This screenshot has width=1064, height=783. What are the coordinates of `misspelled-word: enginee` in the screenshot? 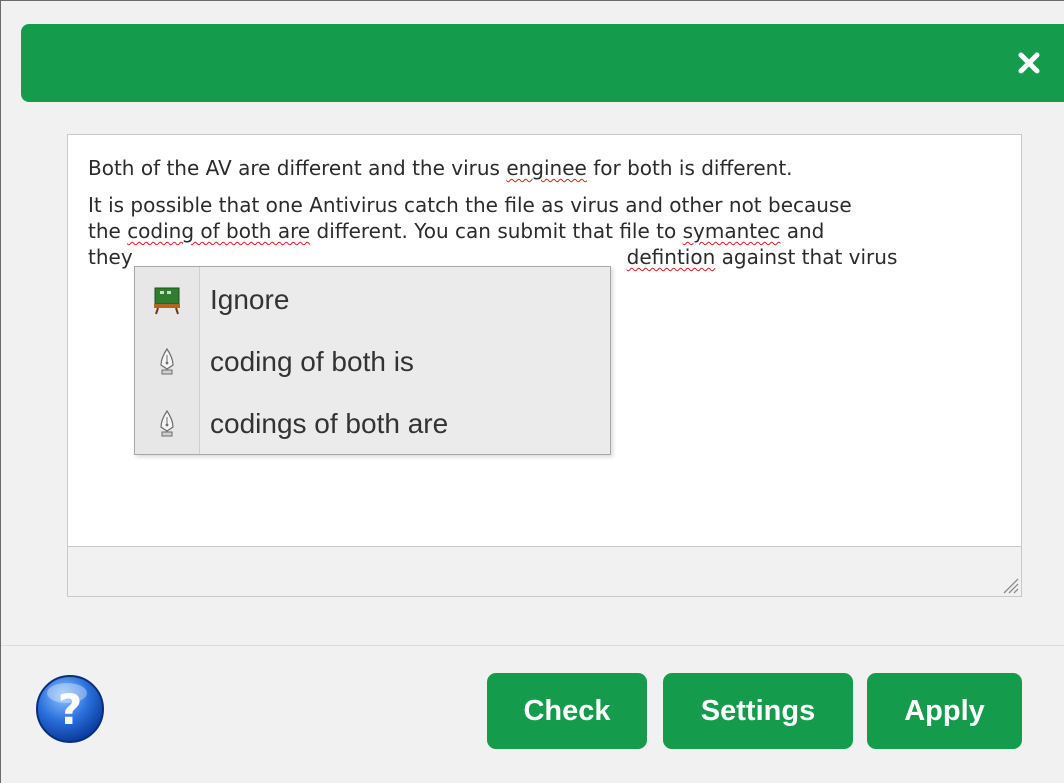 It's located at (546, 168).